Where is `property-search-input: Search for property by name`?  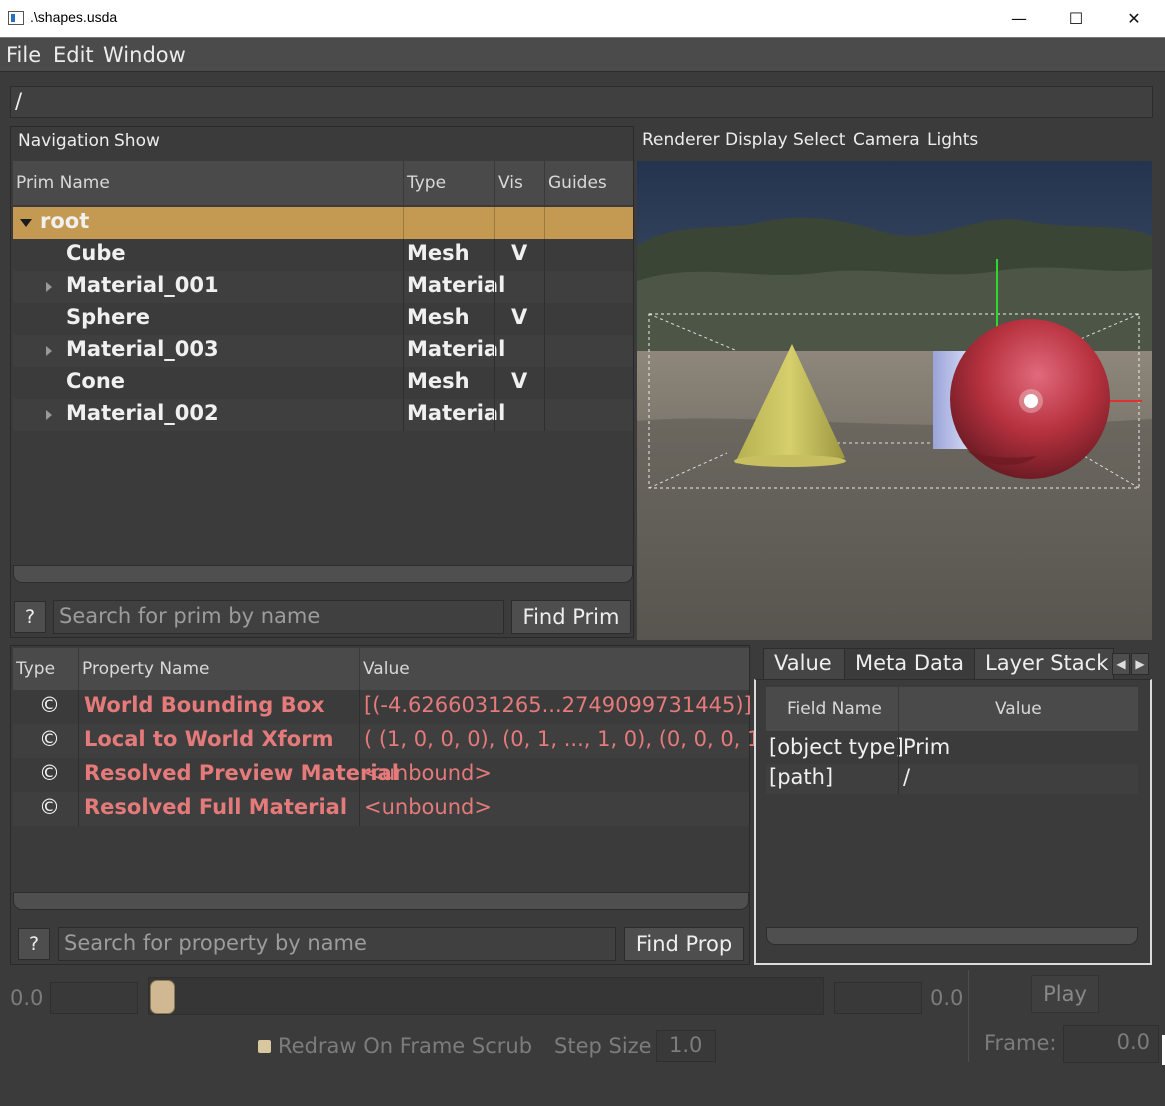 property-search-input: Search for property by name is located at coordinates (337, 944).